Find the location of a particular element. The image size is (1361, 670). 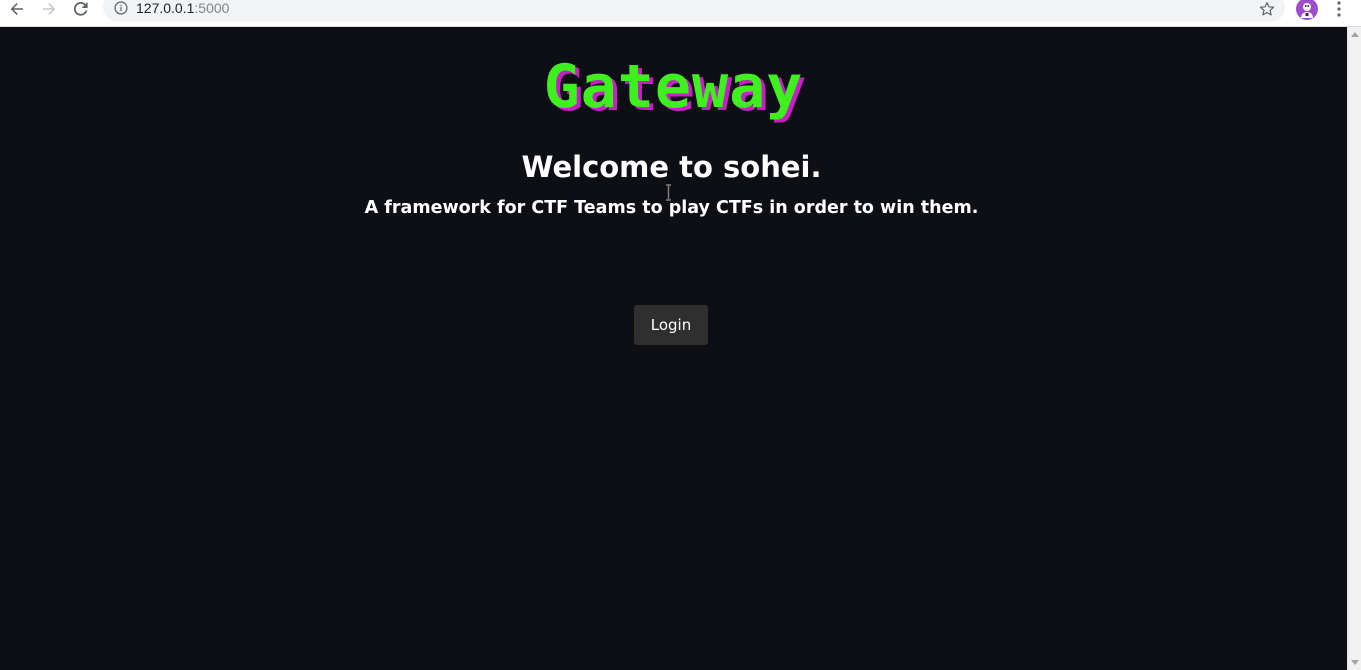

scroll-down-arrow-icon is located at coordinates (1355, 662).